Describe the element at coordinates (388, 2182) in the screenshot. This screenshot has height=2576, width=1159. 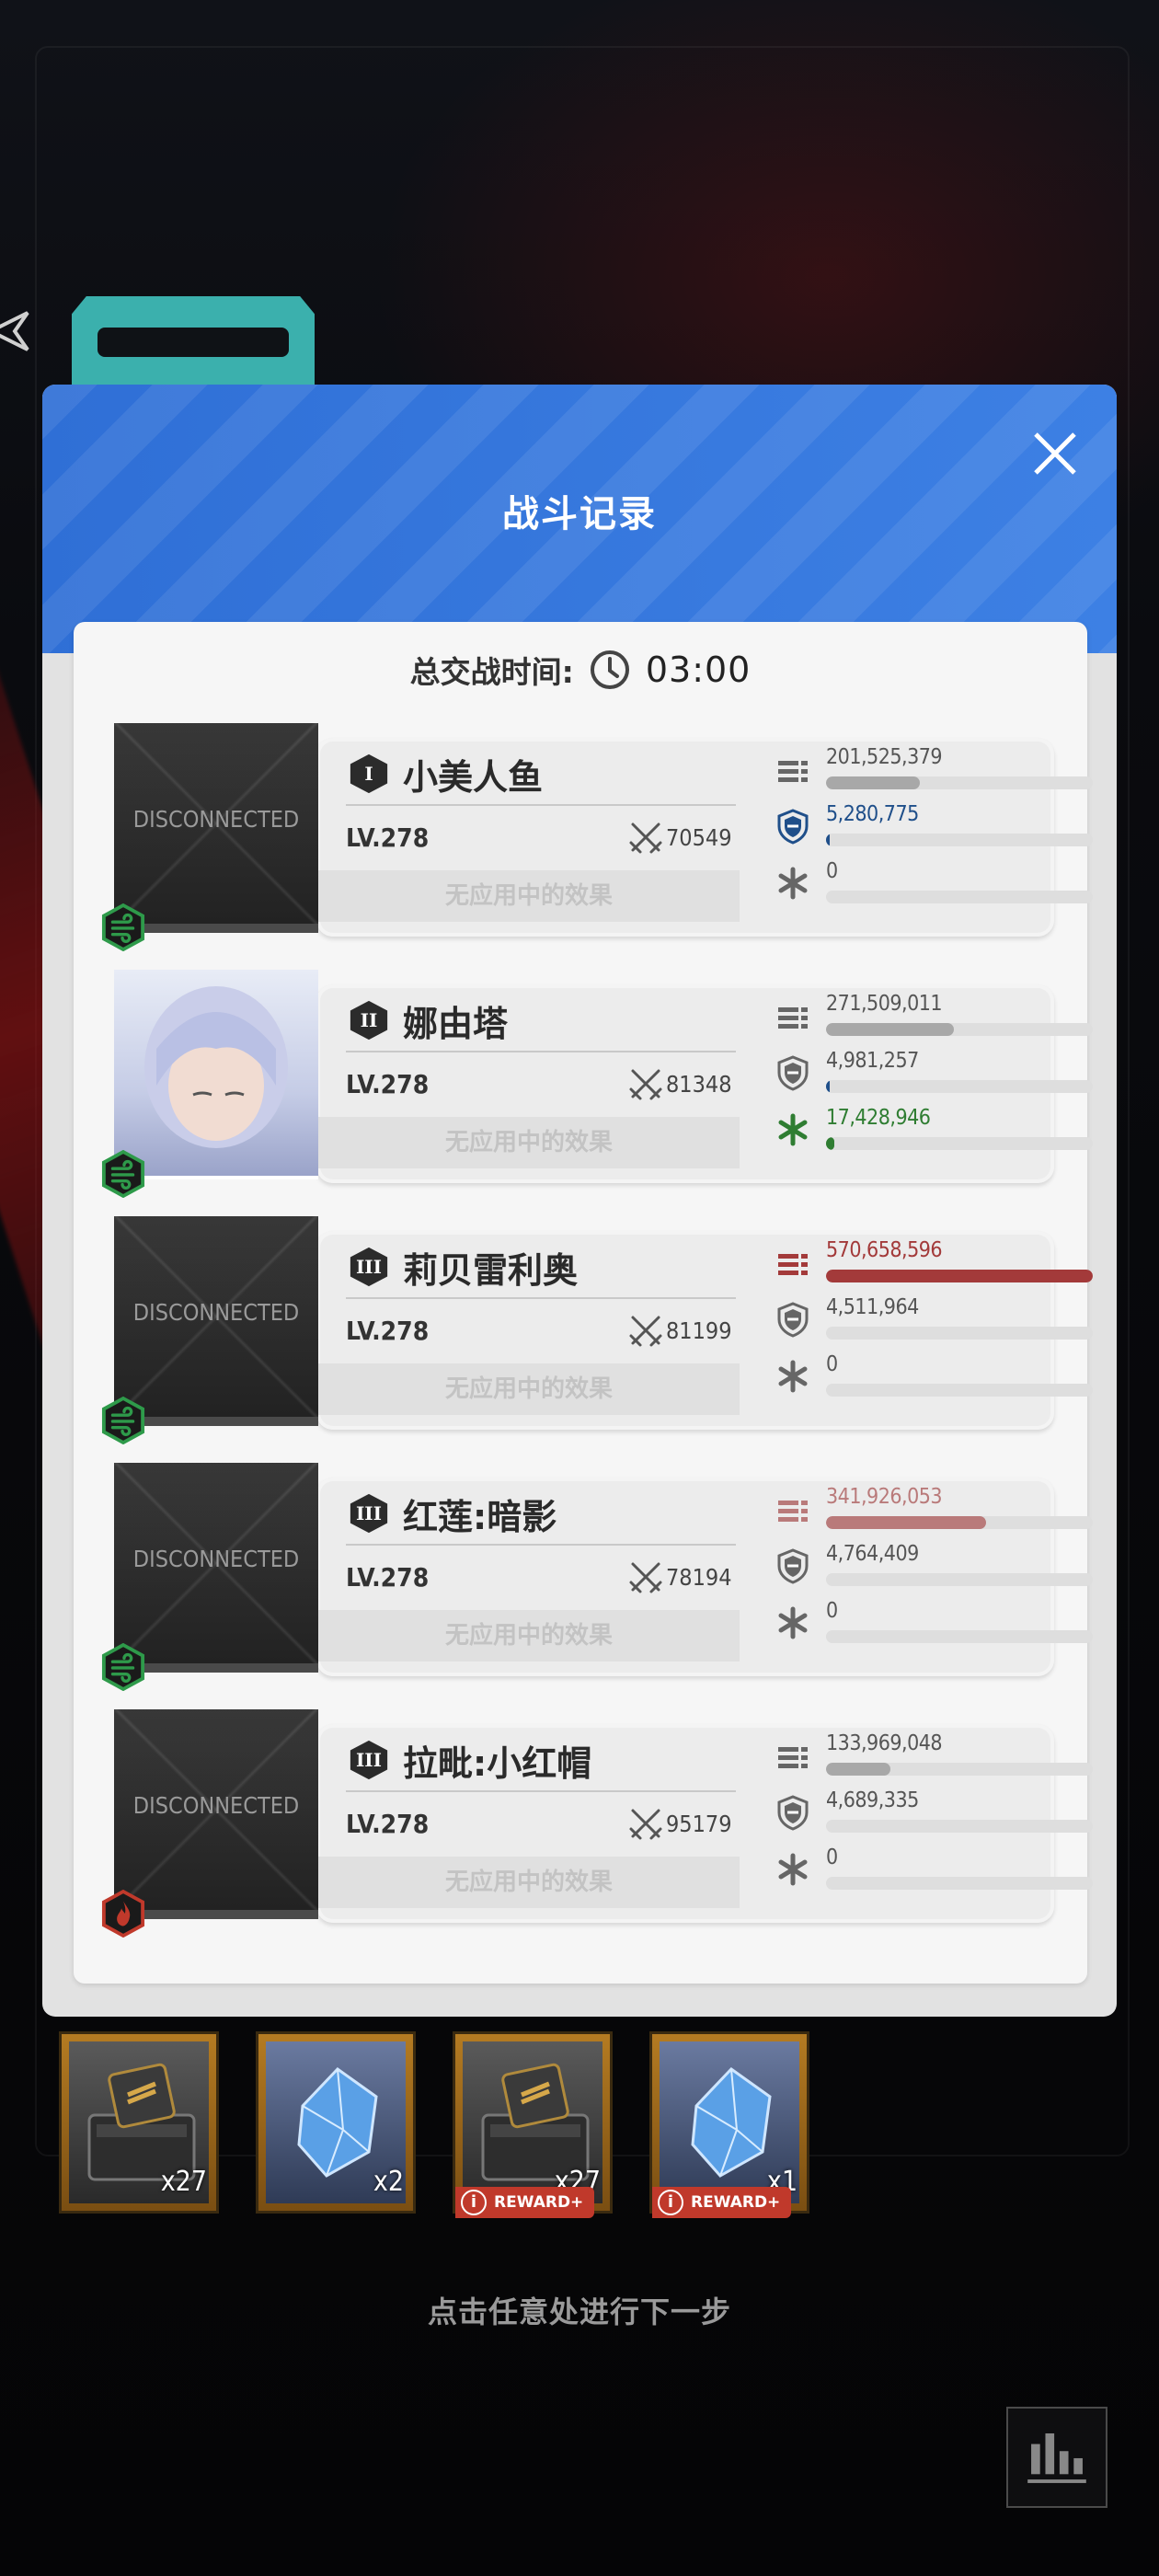
I see `reward-quantity: x2` at that location.